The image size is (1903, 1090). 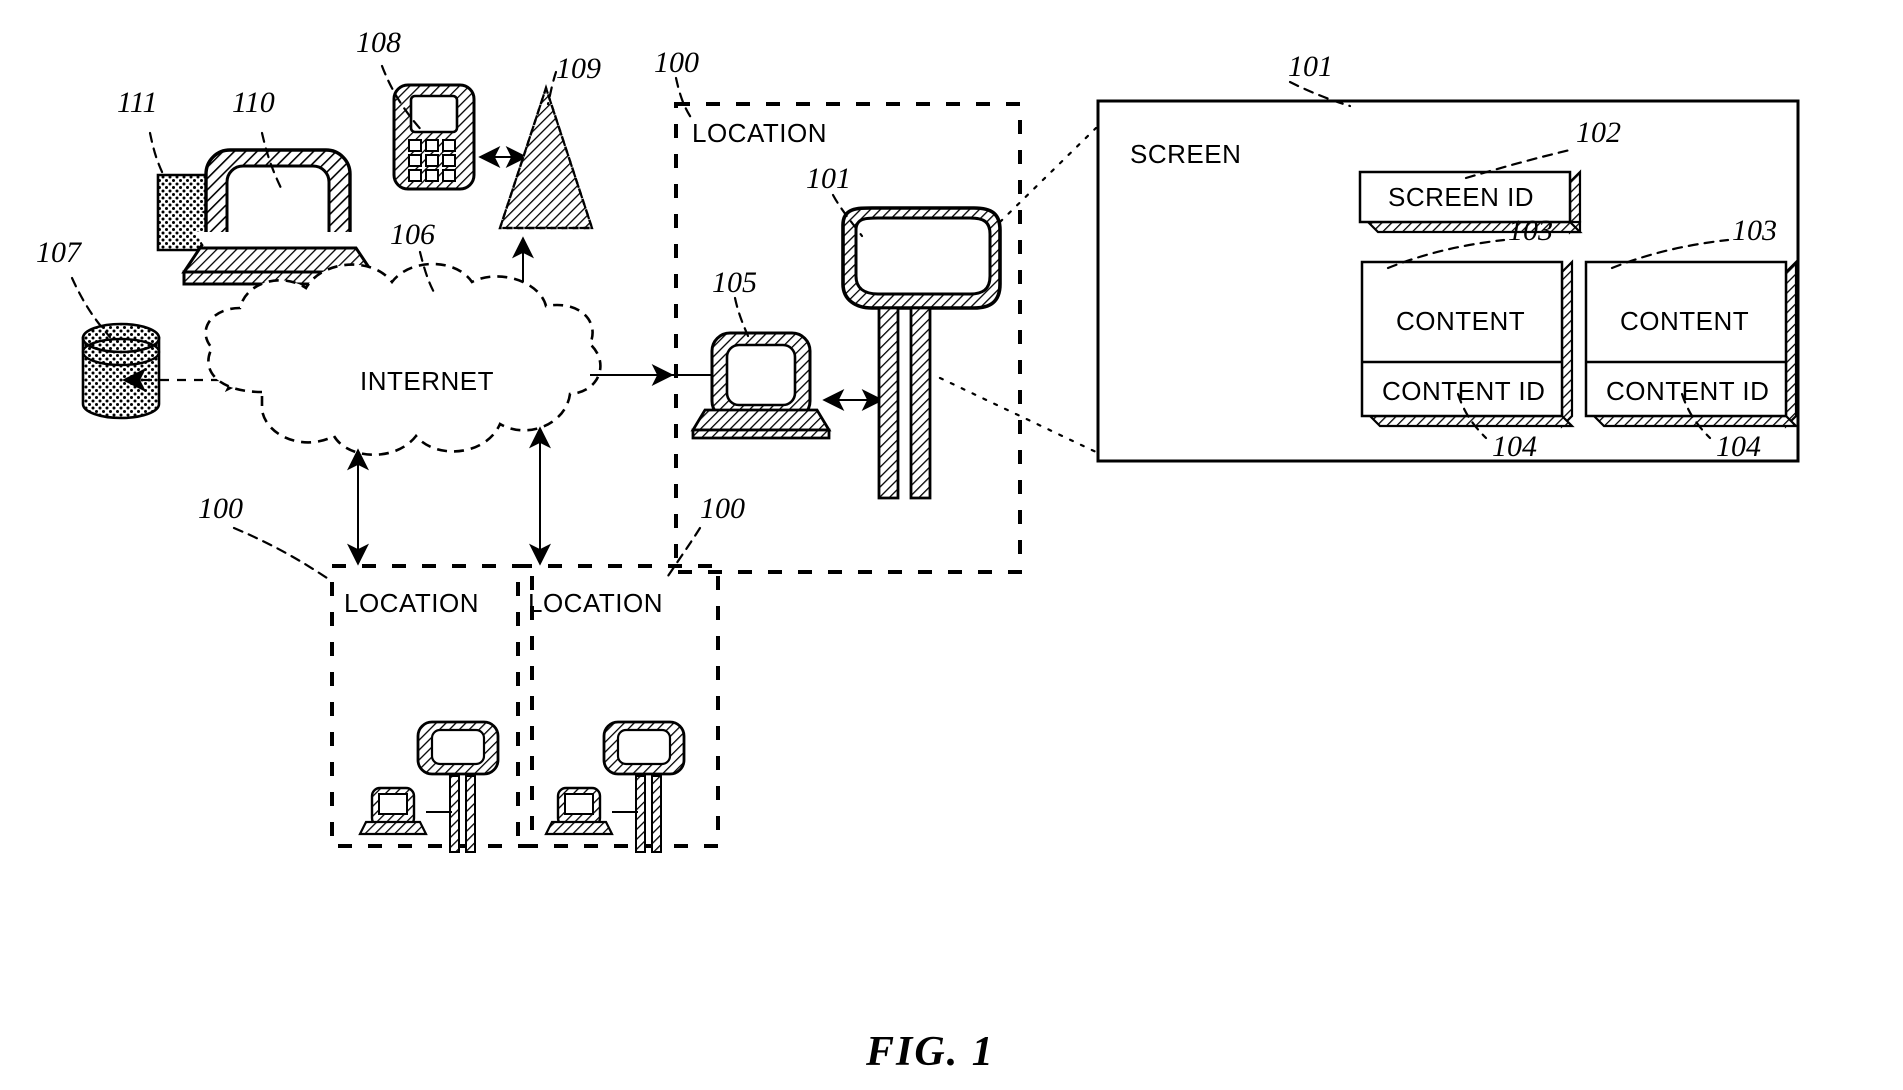 I want to click on ref-110: 110, so click(x=253, y=102).